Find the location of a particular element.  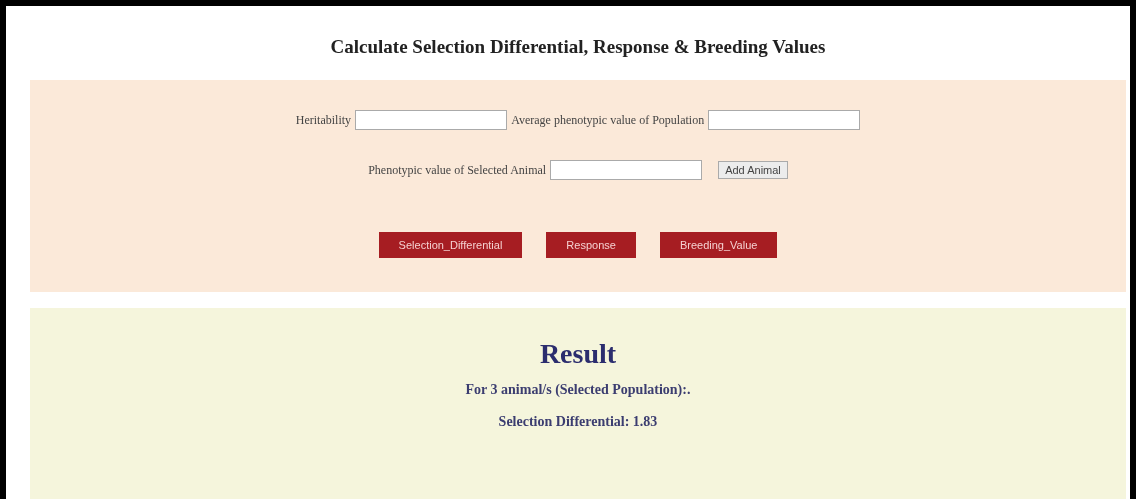

field-label: Average phenotypic value of Population is located at coordinates (608, 120).